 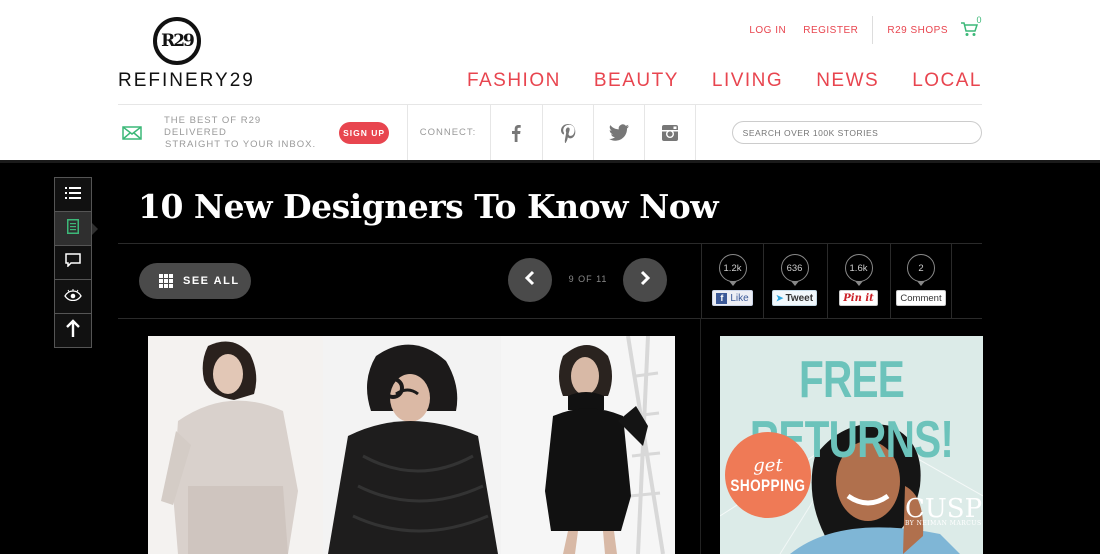 What do you see at coordinates (865, 29) in the screenshot?
I see `top-links: LOG IN REGISTER R29 SHOPS 0` at bounding box center [865, 29].